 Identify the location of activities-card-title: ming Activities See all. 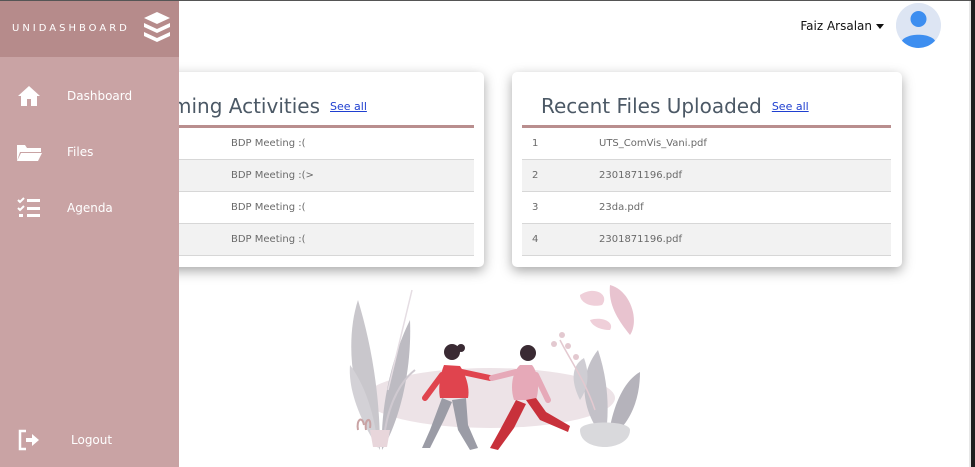
(269, 106).